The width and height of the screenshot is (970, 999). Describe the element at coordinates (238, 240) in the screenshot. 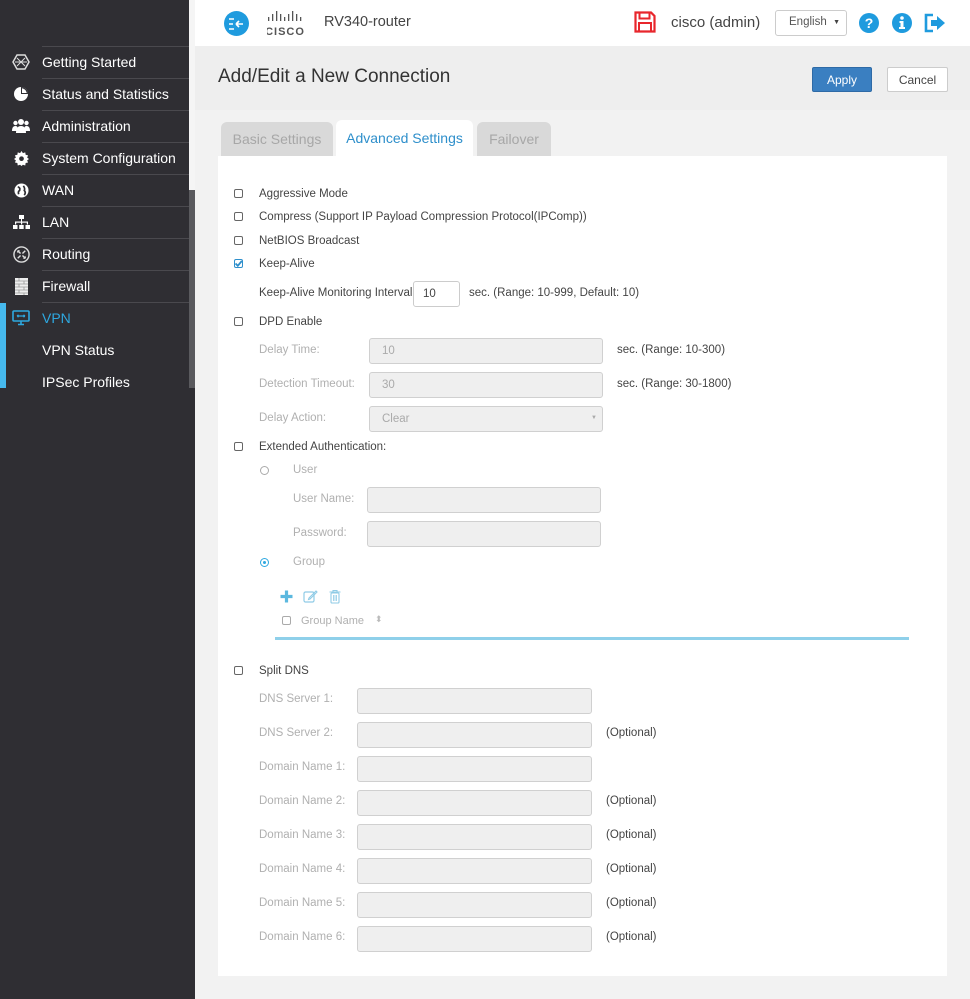

I see `netbios-broadcast-checkbox` at that location.